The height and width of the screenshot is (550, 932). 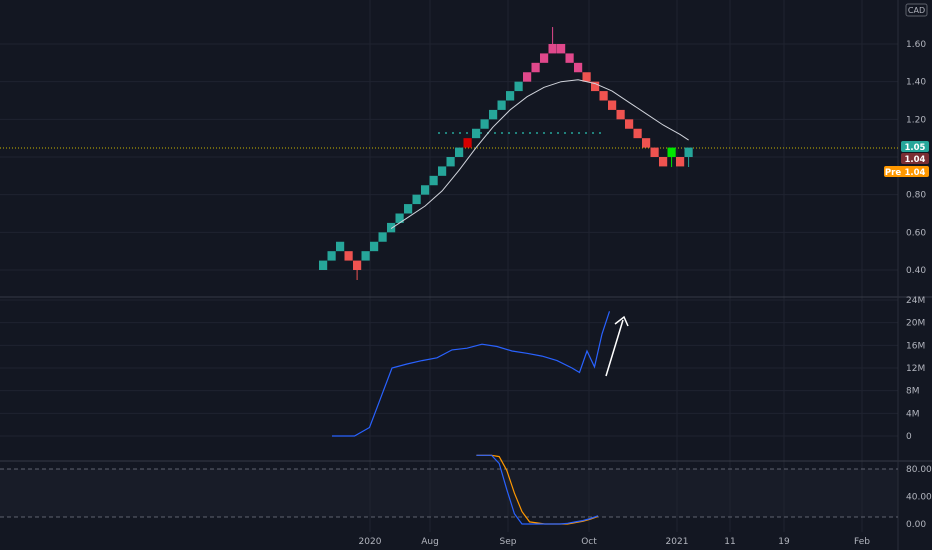 I want to click on prev-price-value: 1.04, so click(x=915, y=160).